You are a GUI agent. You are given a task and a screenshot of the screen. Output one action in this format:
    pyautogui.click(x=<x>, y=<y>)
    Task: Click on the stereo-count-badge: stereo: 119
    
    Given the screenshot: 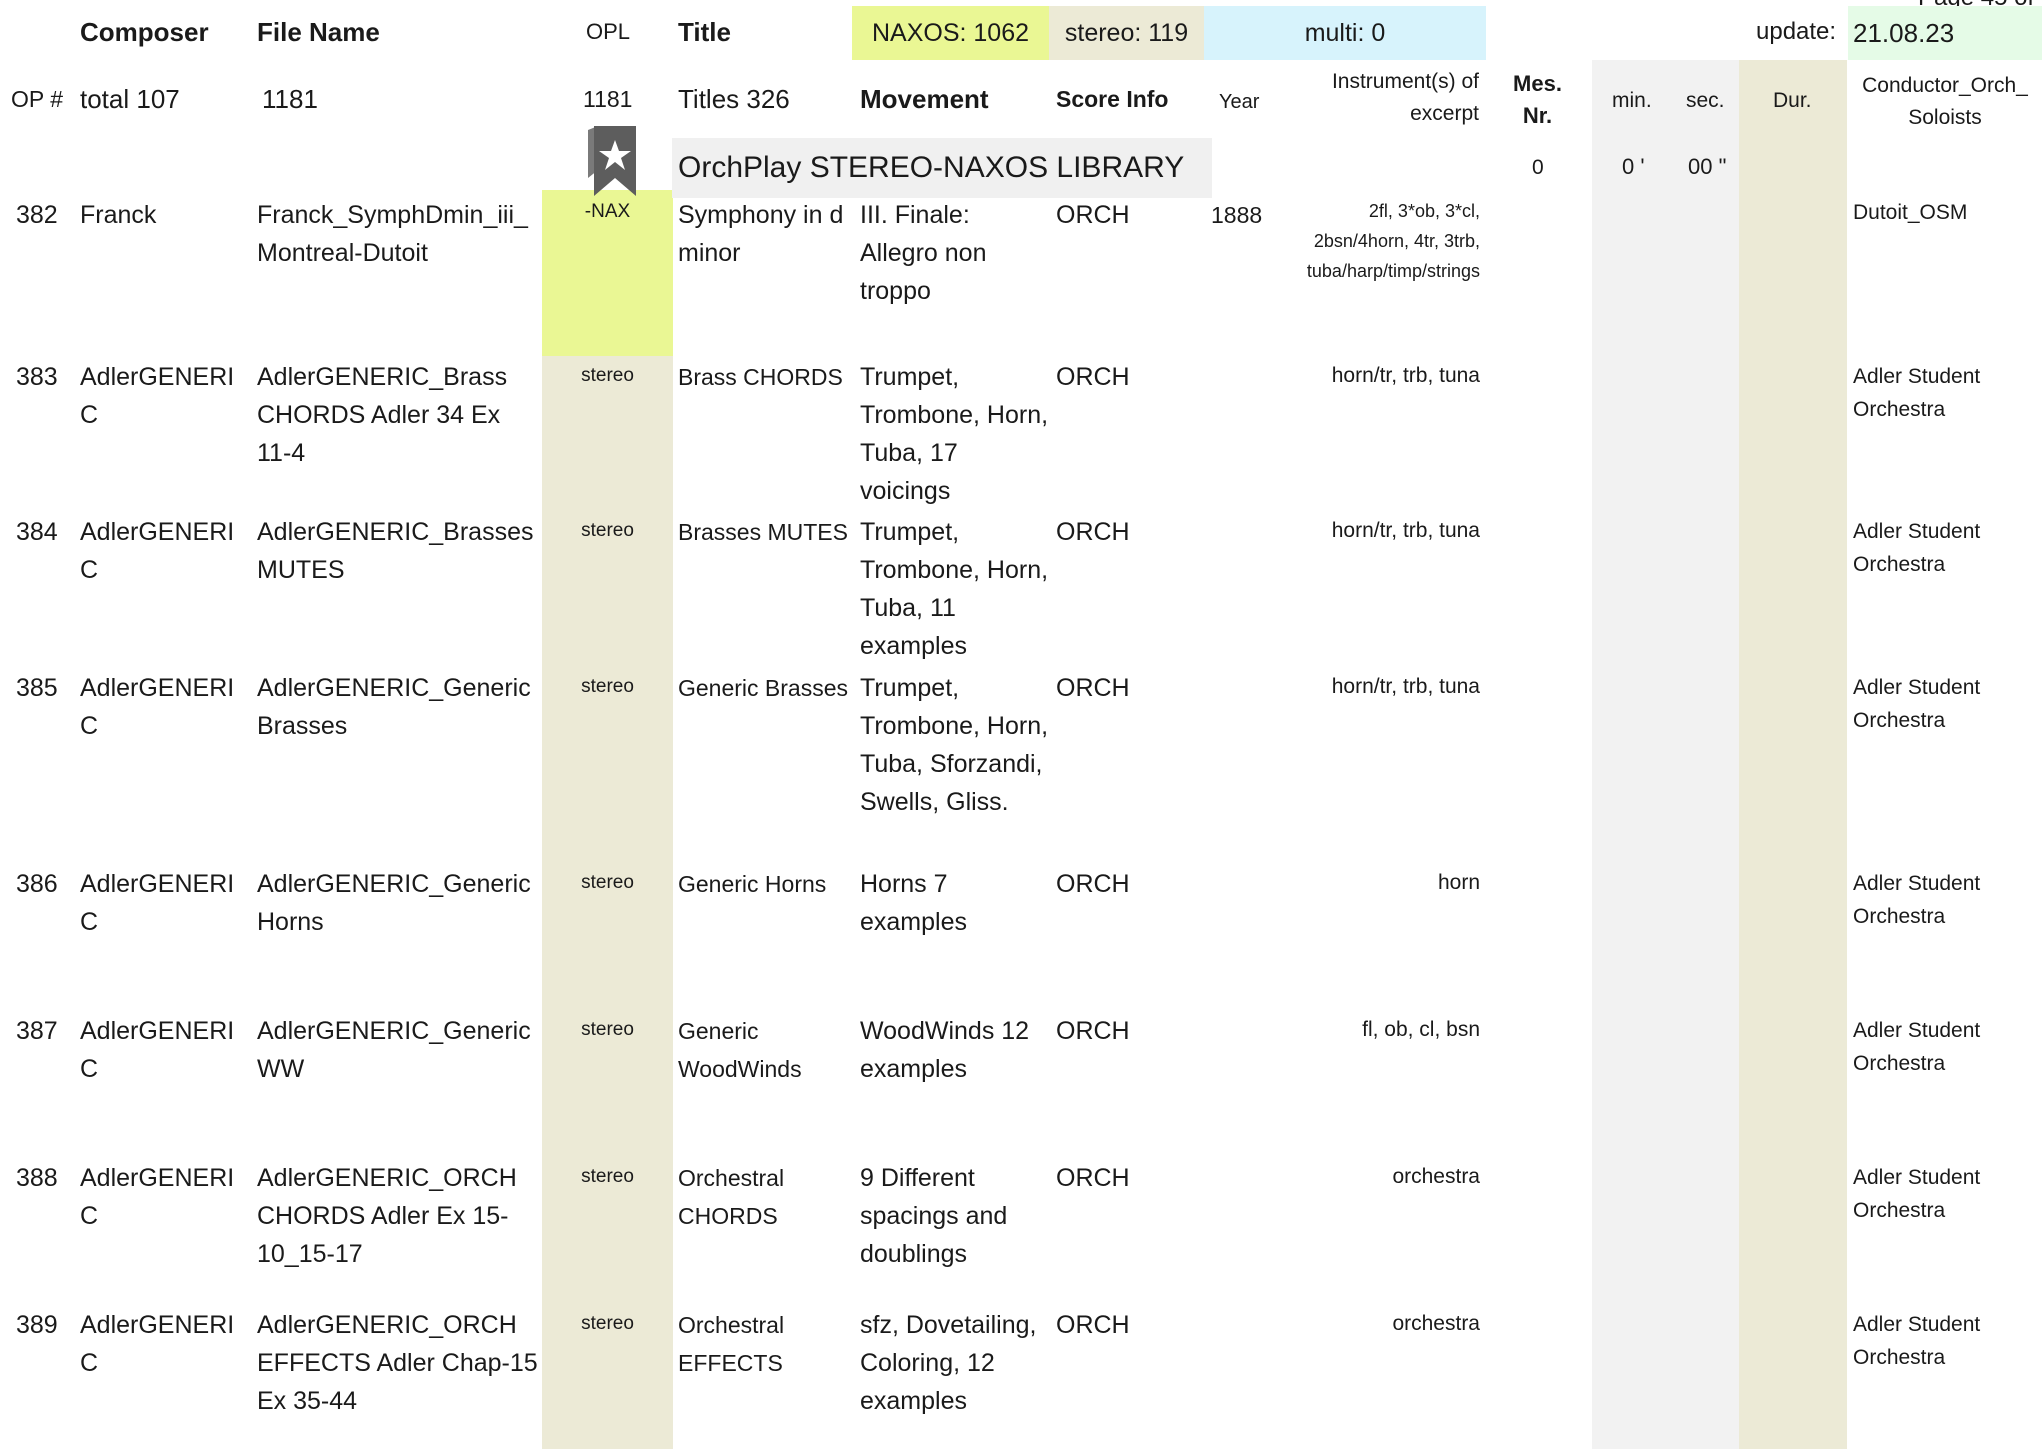 What is the action you would take?
    pyautogui.click(x=1126, y=33)
    